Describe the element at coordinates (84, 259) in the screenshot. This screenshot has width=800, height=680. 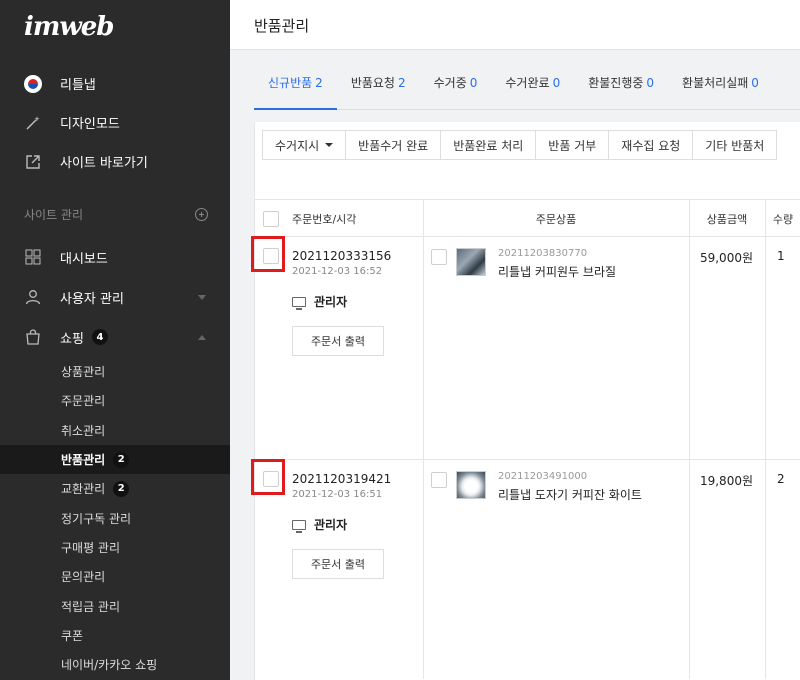
I see `sidebar-item-label: 대시보드` at that location.